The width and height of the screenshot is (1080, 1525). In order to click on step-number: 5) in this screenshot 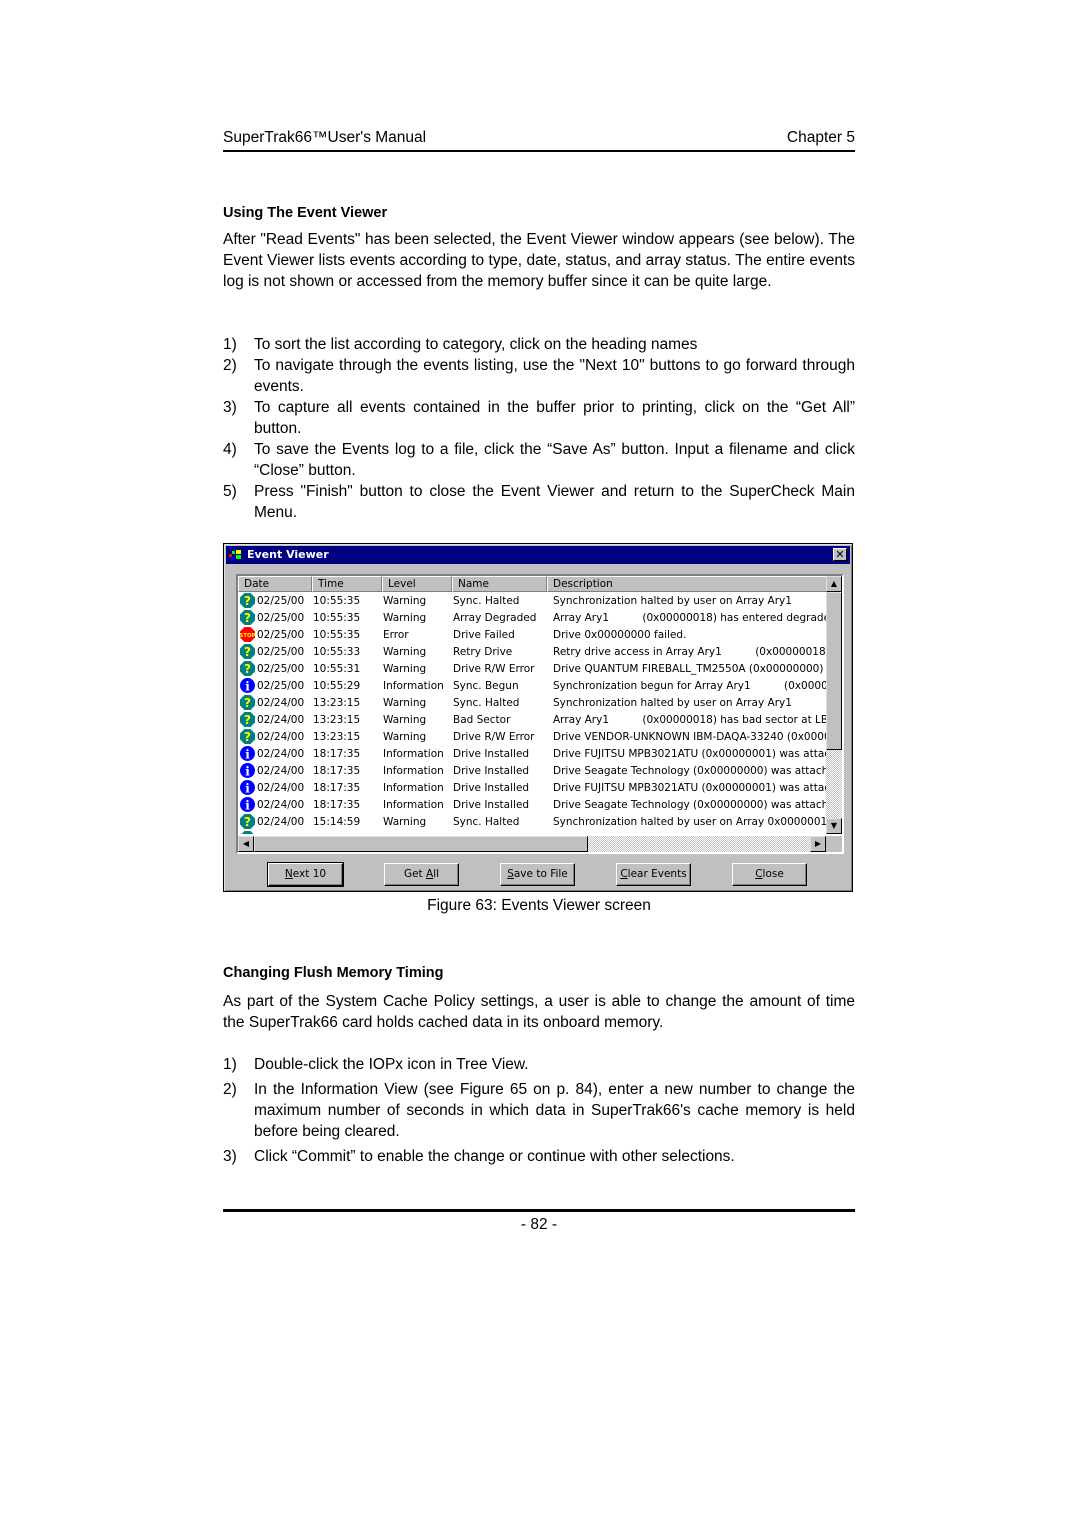, I will do `click(230, 491)`.